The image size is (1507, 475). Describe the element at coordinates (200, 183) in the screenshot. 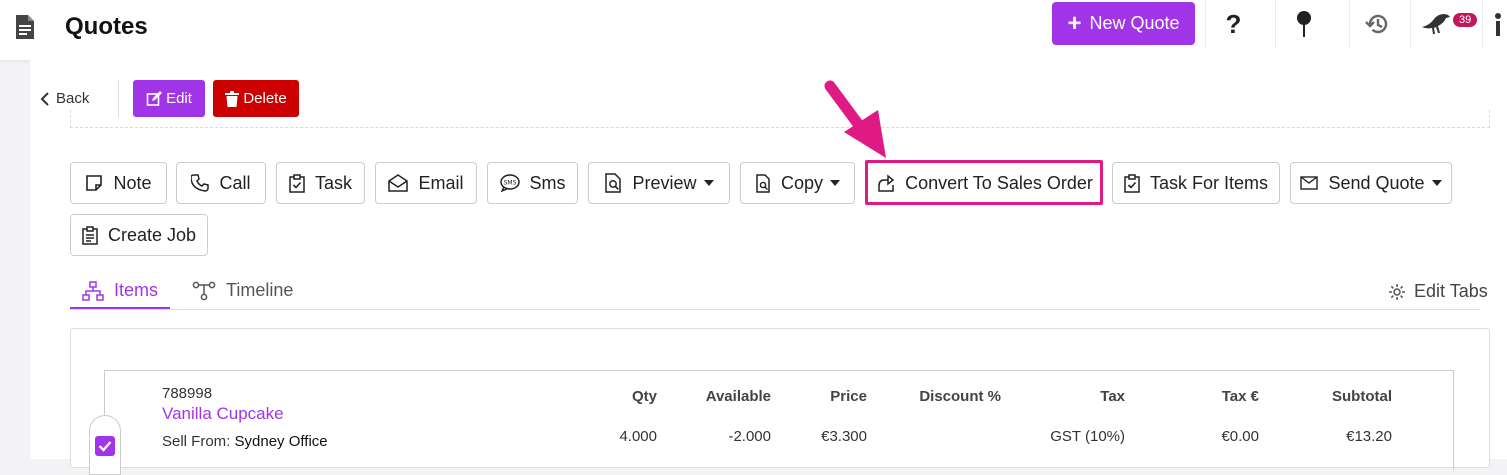

I see `phone-icon` at that location.